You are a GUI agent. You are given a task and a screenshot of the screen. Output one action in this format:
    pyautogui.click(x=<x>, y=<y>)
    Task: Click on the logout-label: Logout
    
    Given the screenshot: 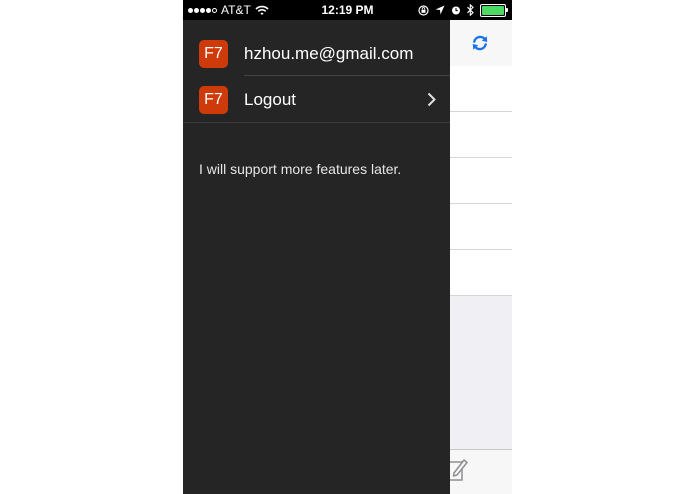 What is the action you would take?
    pyautogui.click(x=270, y=99)
    